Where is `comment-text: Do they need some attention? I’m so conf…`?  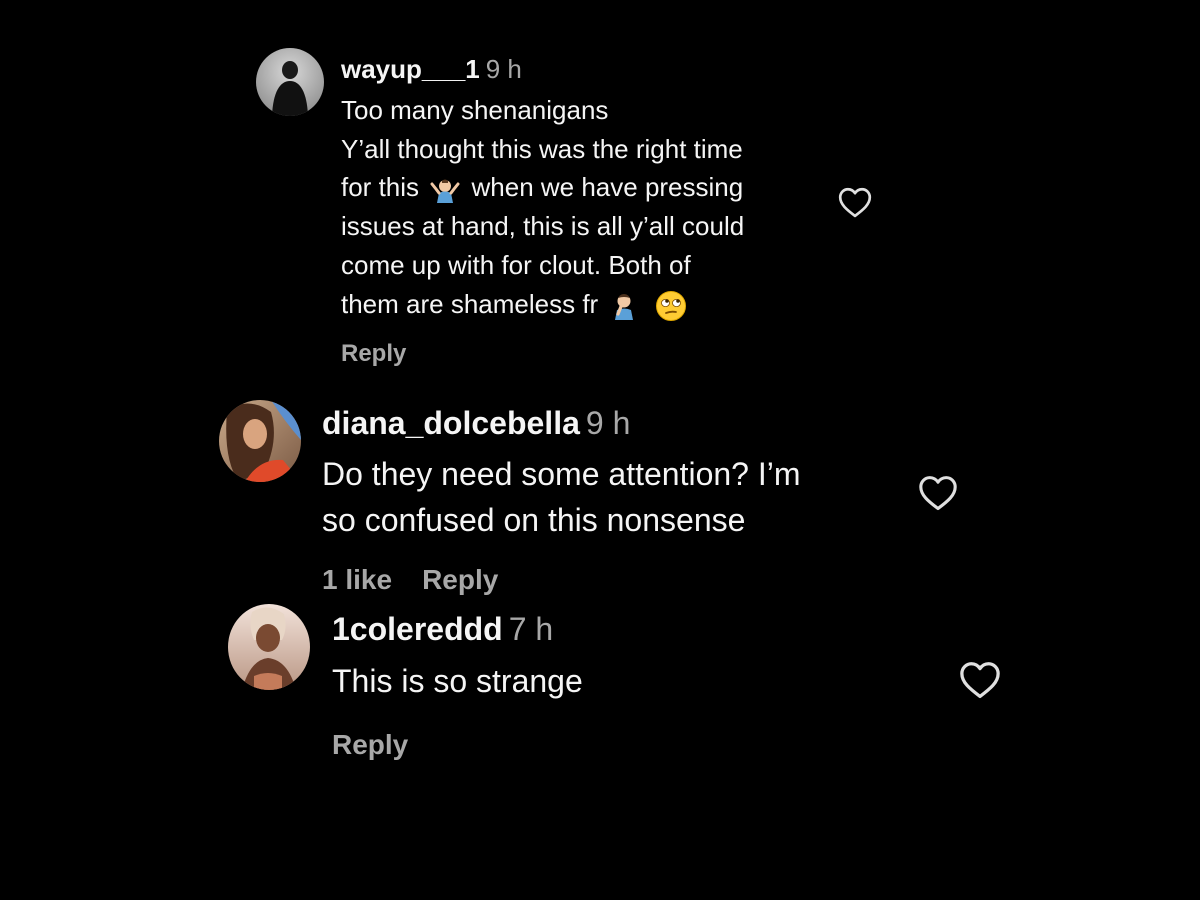
comment-text: Do they need some attention? I’m so conf… is located at coordinates (561, 497).